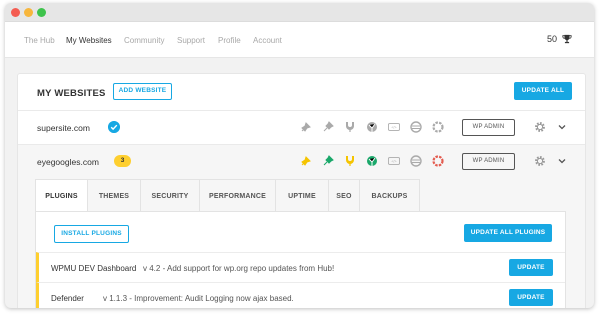 Image resolution: width=600 pixels, height=315 pixels. Describe the element at coordinates (238, 195) in the screenshot. I see `tab-performance: PERFORMANCE` at that location.